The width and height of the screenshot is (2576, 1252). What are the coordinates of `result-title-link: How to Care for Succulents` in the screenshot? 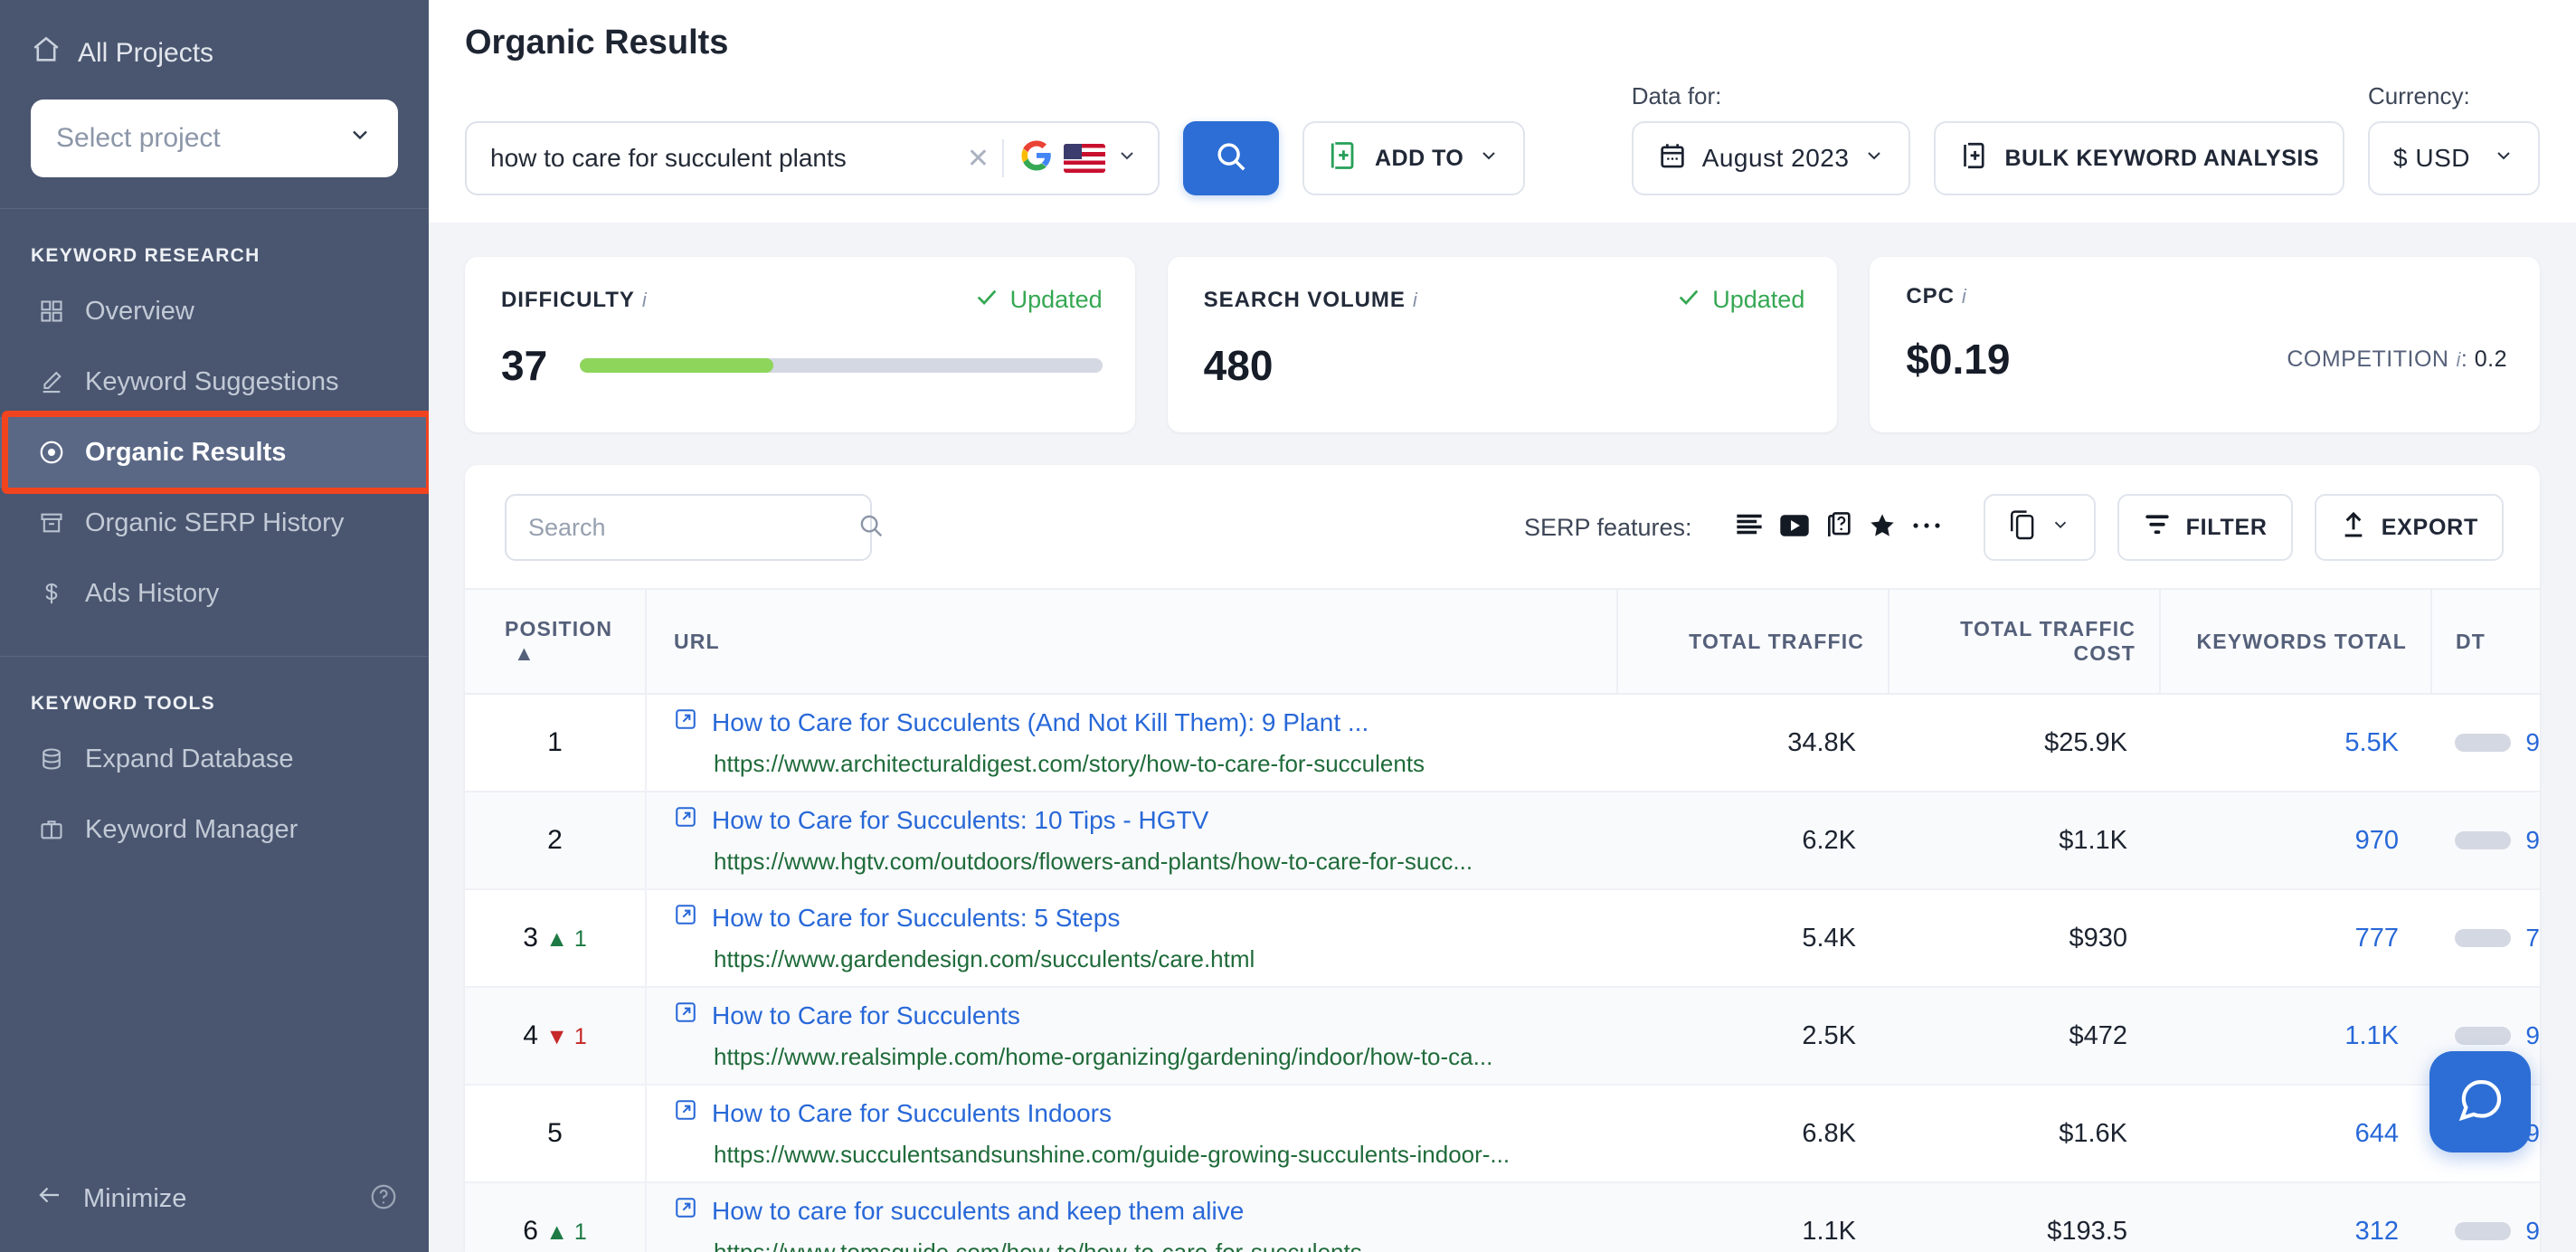 It's located at (1134, 1015).